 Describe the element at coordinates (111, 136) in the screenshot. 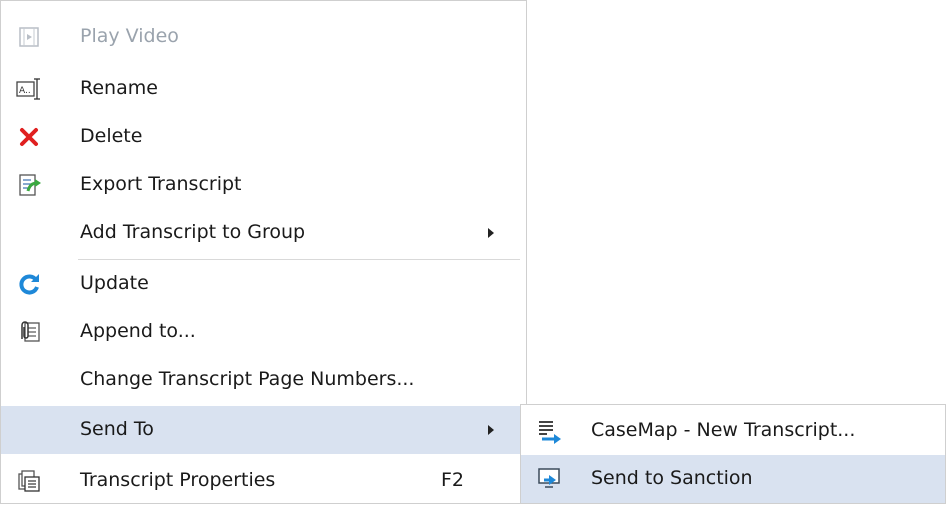

I see `menu-item-label: Delete` at that location.